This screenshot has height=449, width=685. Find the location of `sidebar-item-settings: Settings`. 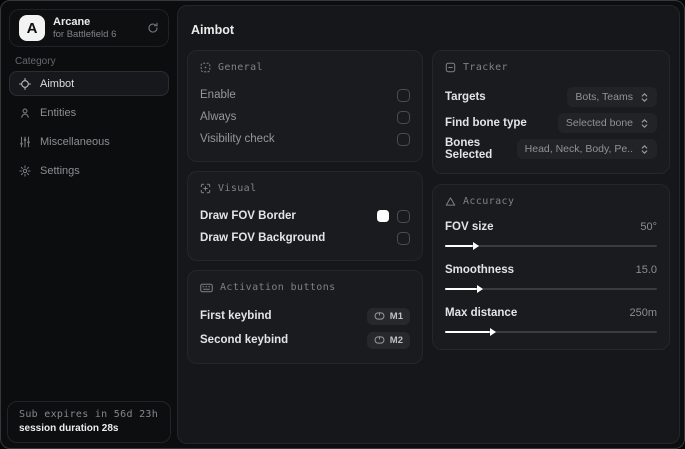

sidebar-item-settings: Settings is located at coordinates (89, 170).